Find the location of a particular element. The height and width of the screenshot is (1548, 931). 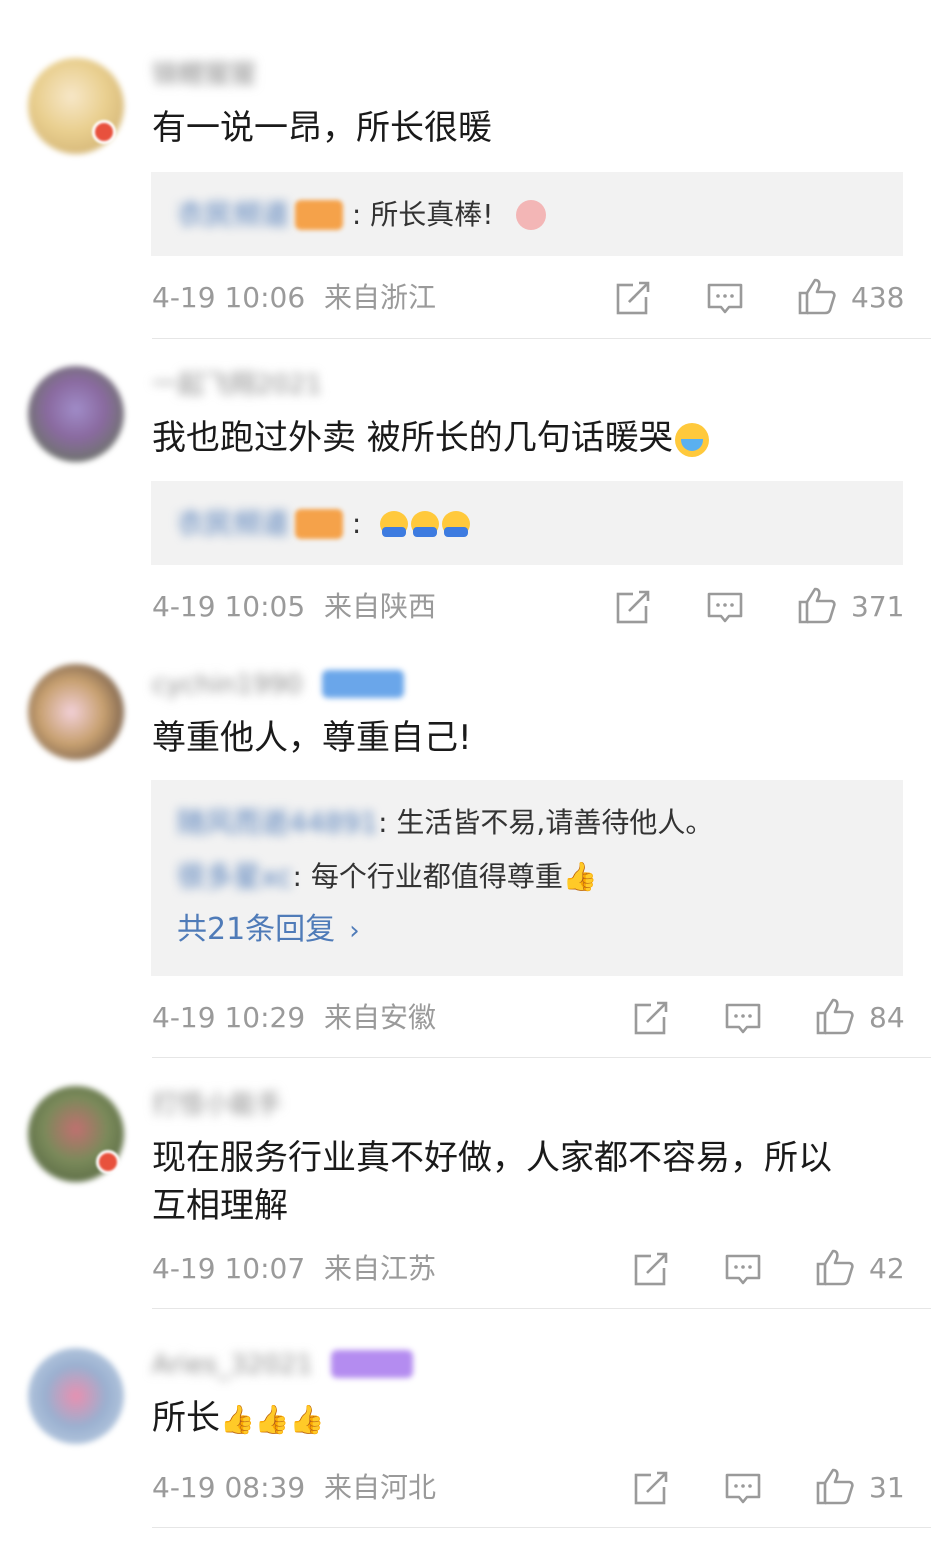

like-count: 371 is located at coordinates (878, 606).